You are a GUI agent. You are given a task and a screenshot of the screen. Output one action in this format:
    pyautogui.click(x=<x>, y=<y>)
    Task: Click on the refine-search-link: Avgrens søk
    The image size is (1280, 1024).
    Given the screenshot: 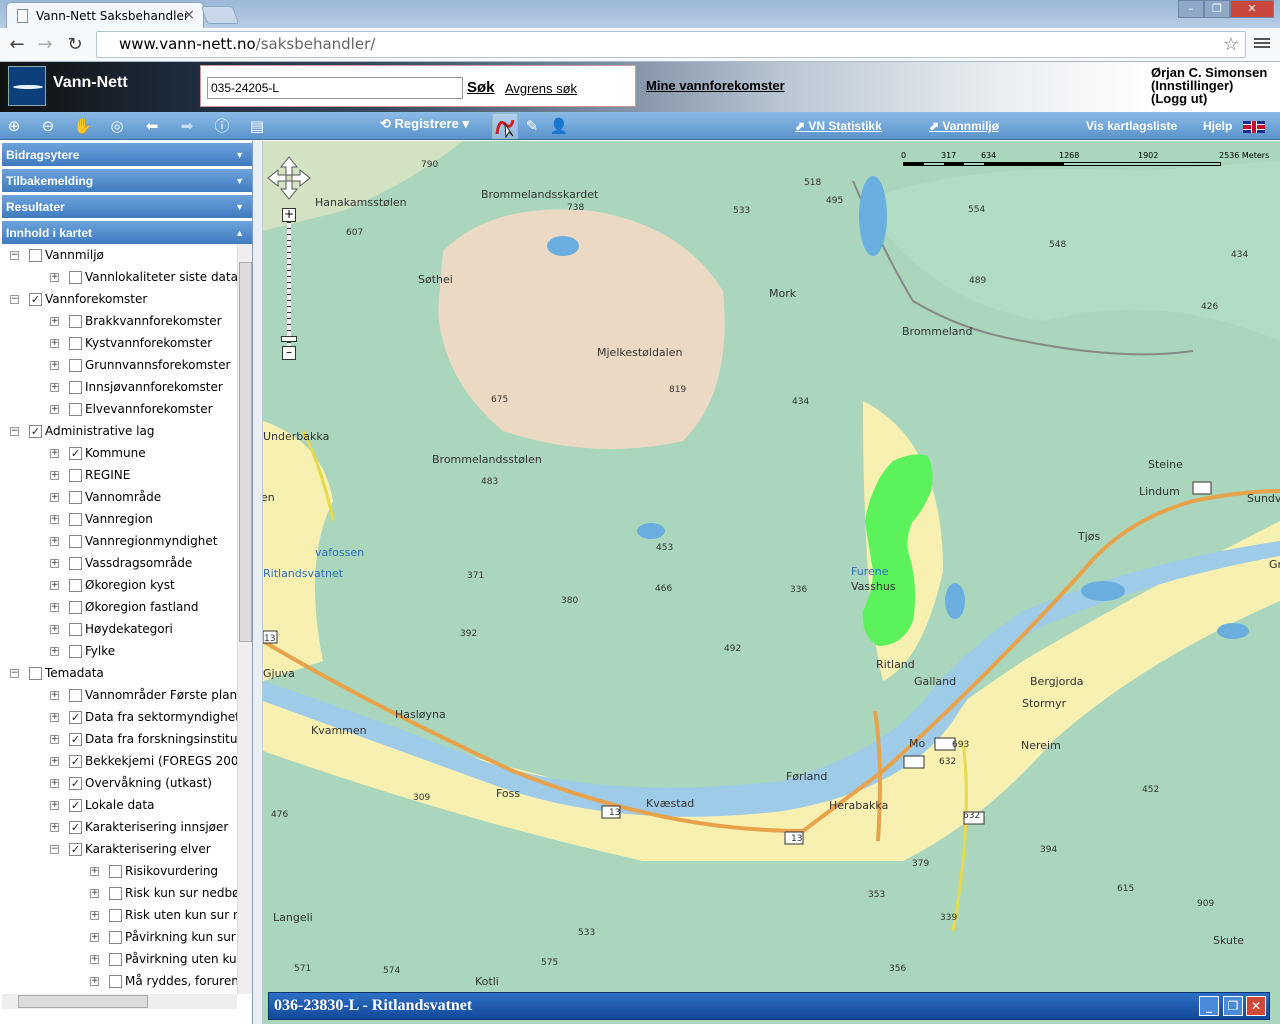 What is the action you would take?
    pyautogui.click(x=541, y=88)
    